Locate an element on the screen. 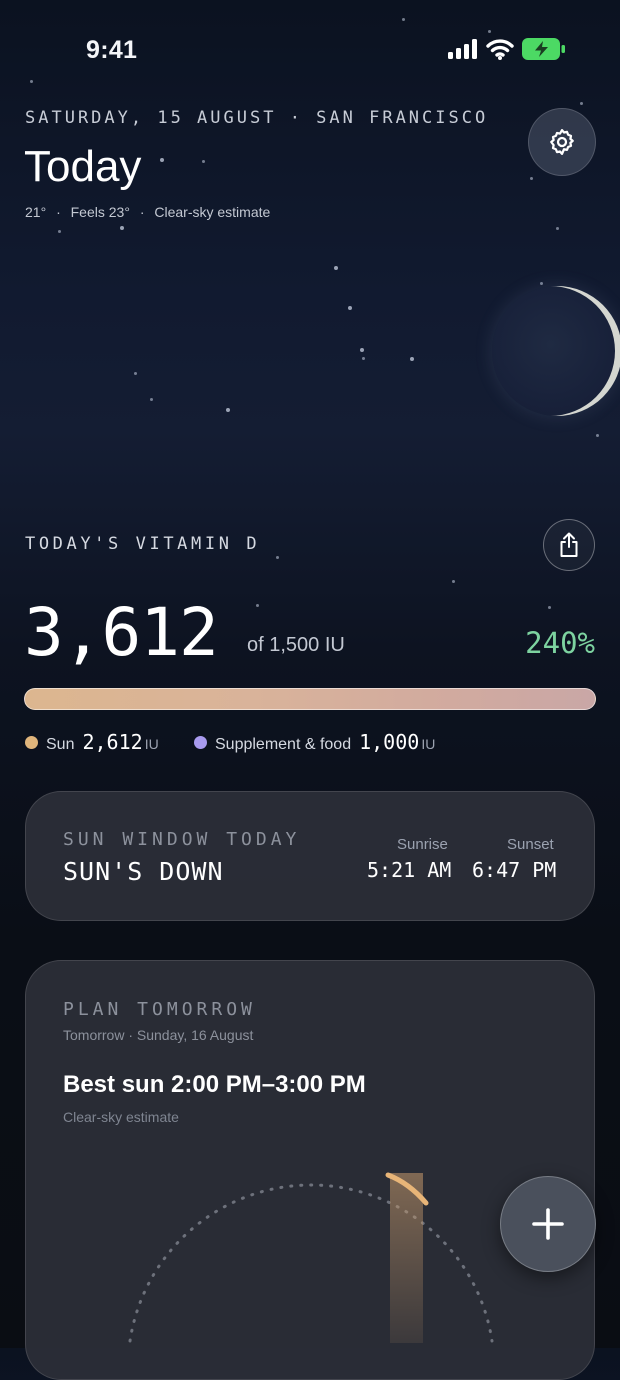 Image resolution: width=620 pixels, height=1380 pixels. share-icon is located at coordinates (569, 544).